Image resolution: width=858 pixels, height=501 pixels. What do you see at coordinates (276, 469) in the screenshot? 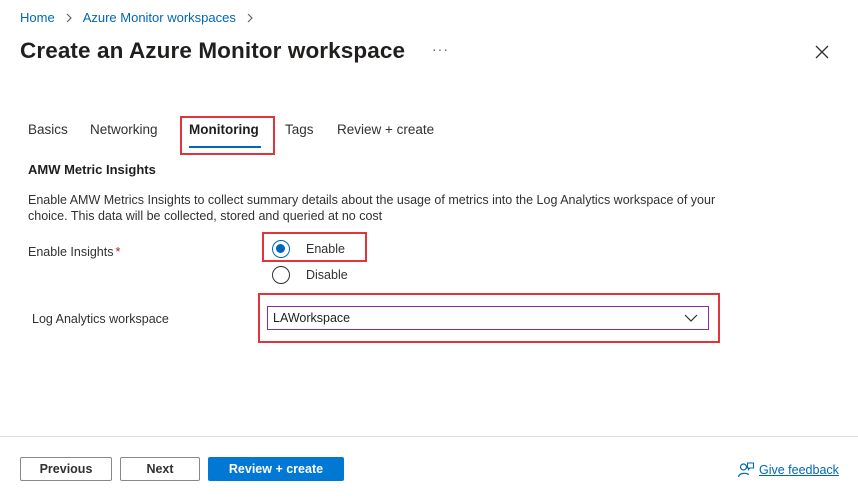
I see `review-create-button: Review + create` at bounding box center [276, 469].